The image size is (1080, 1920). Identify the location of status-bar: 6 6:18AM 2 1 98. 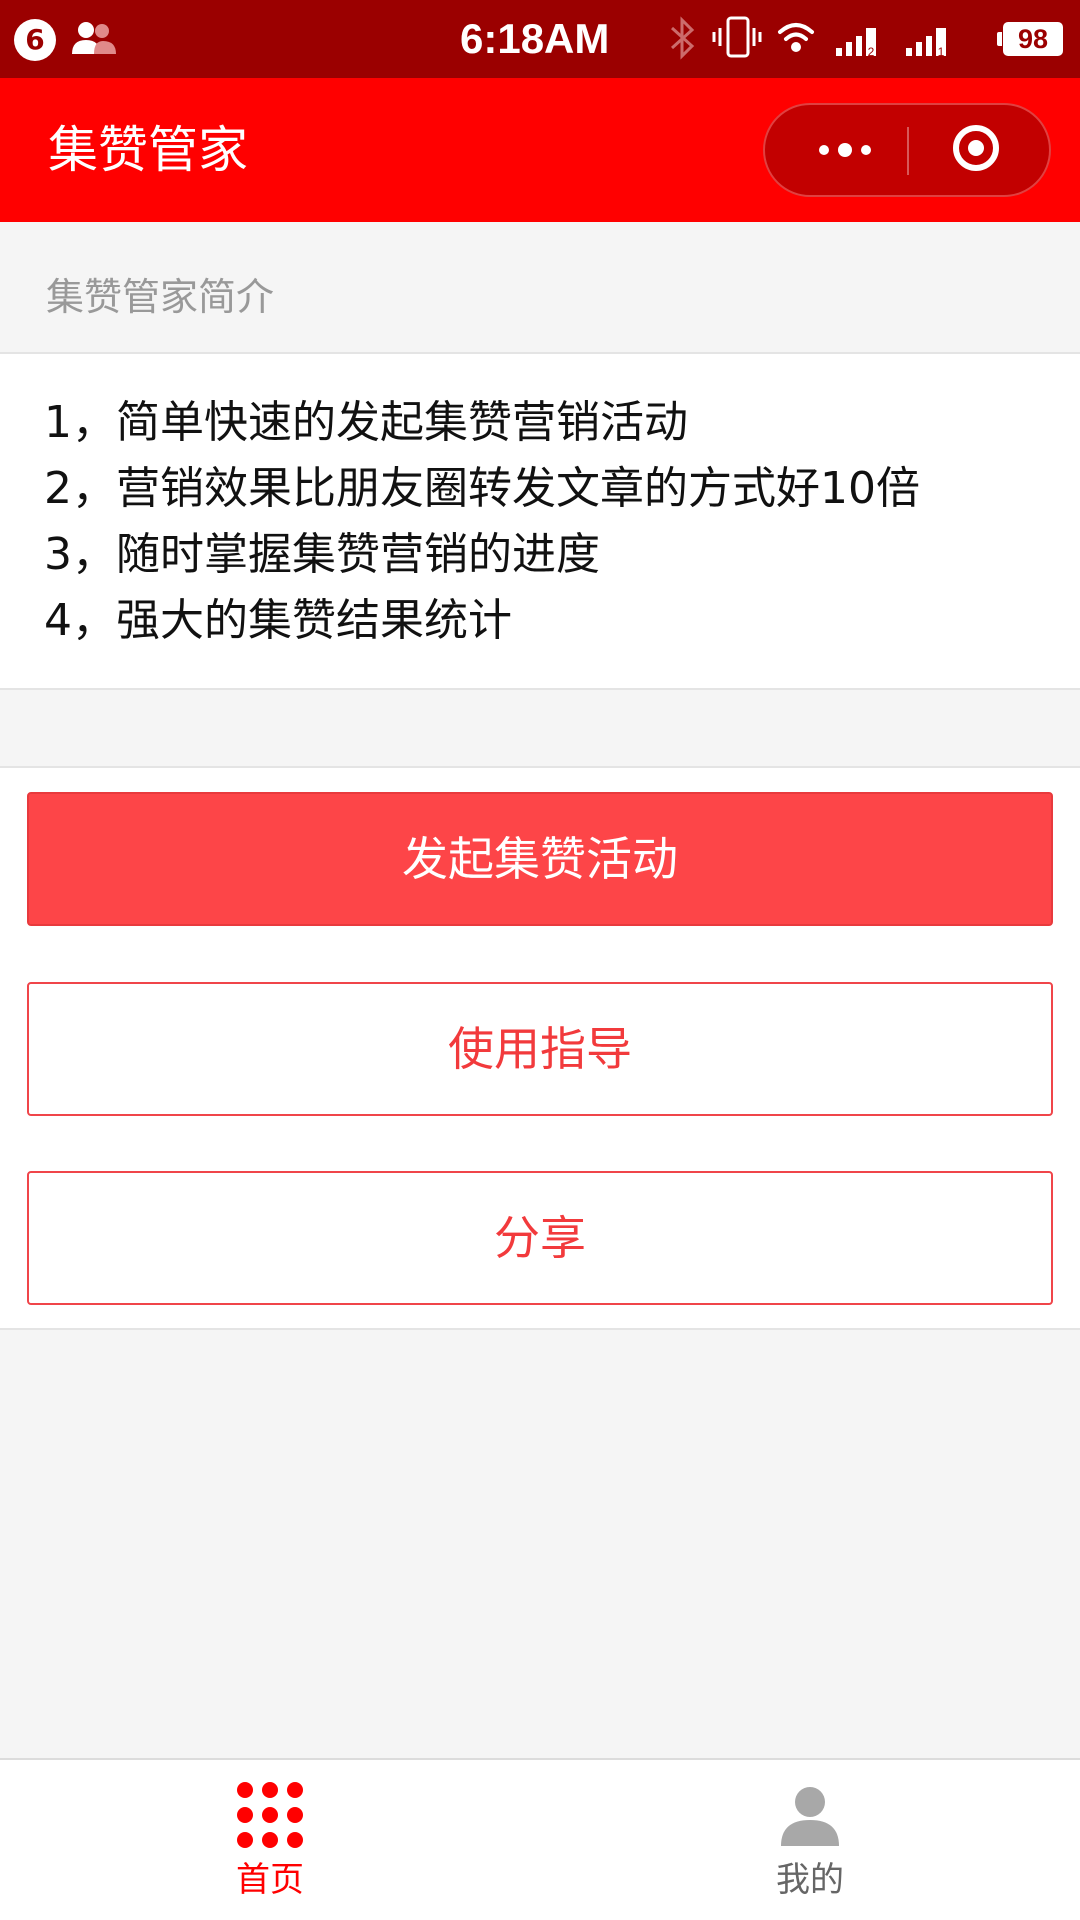
(540, 39).